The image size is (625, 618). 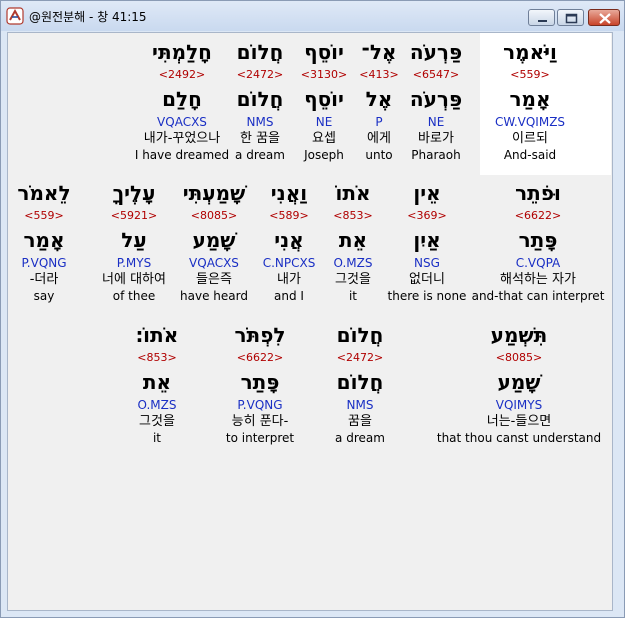 I want to click on close-icon, so click(x=605, y=18).